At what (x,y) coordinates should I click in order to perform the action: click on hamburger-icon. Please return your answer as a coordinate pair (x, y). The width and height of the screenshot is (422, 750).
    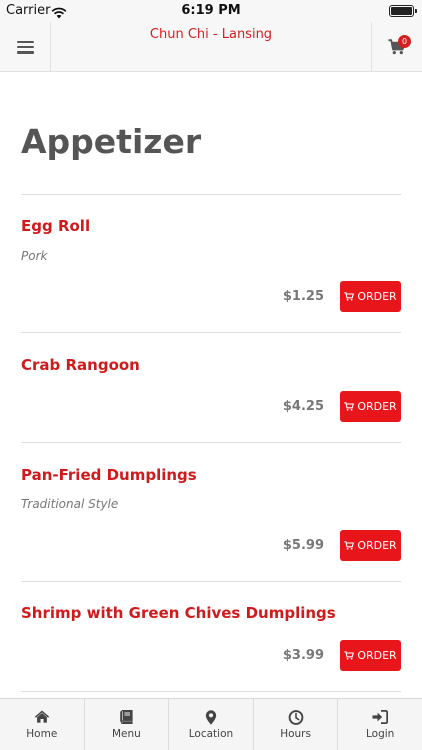
    Looking at the image, I should click on (25, 47).